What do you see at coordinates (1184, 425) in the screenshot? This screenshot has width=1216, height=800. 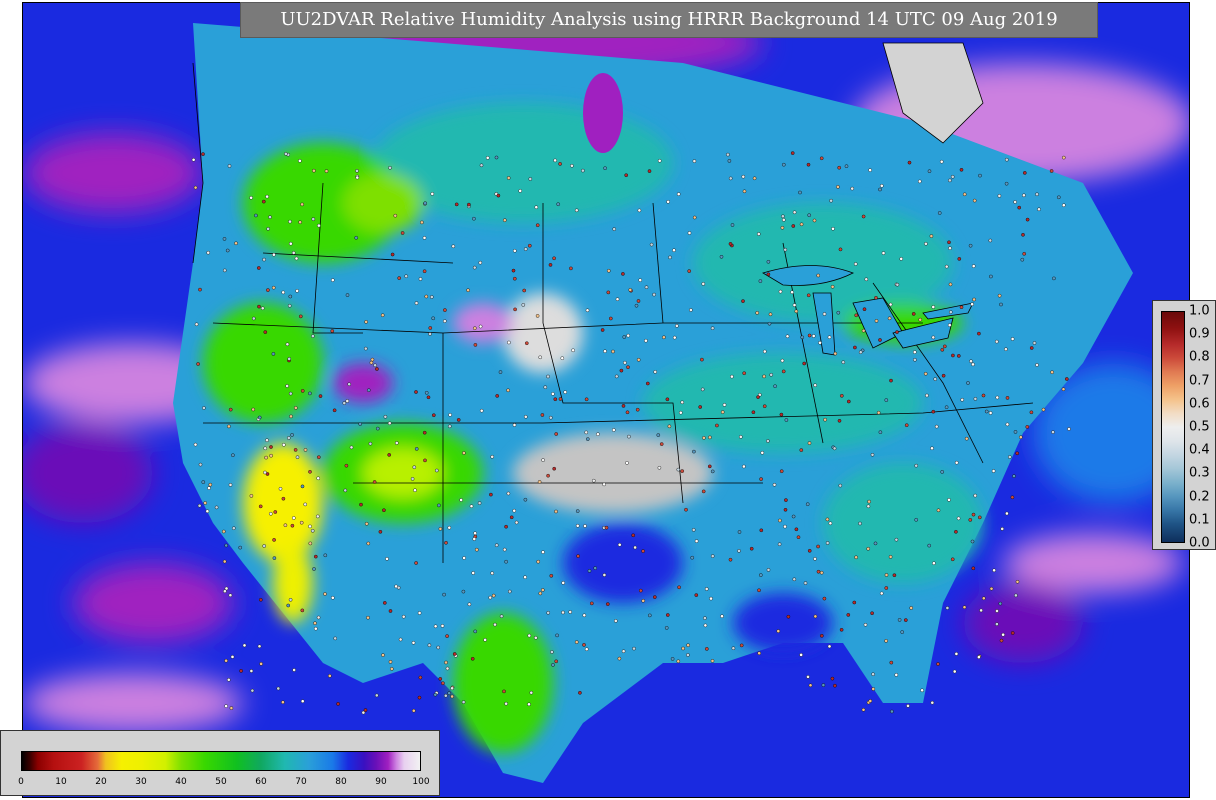 I see `observation-ratio-colorbar: 1.0 0.9 0.8 0.7 0.6 0.5 0.4 0.3 0.2 0.1 0.0` at bounding box center [1184, 425].